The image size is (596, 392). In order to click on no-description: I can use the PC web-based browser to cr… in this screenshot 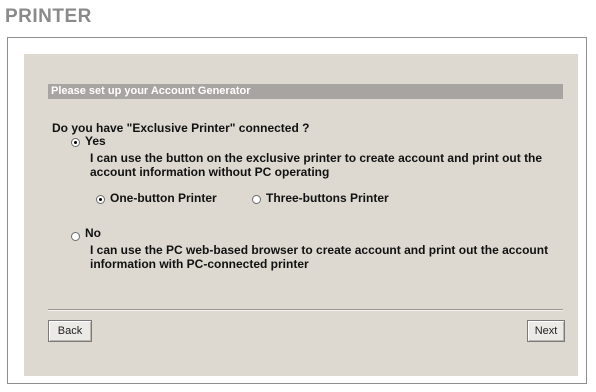, I will do `click(319, 257)`.